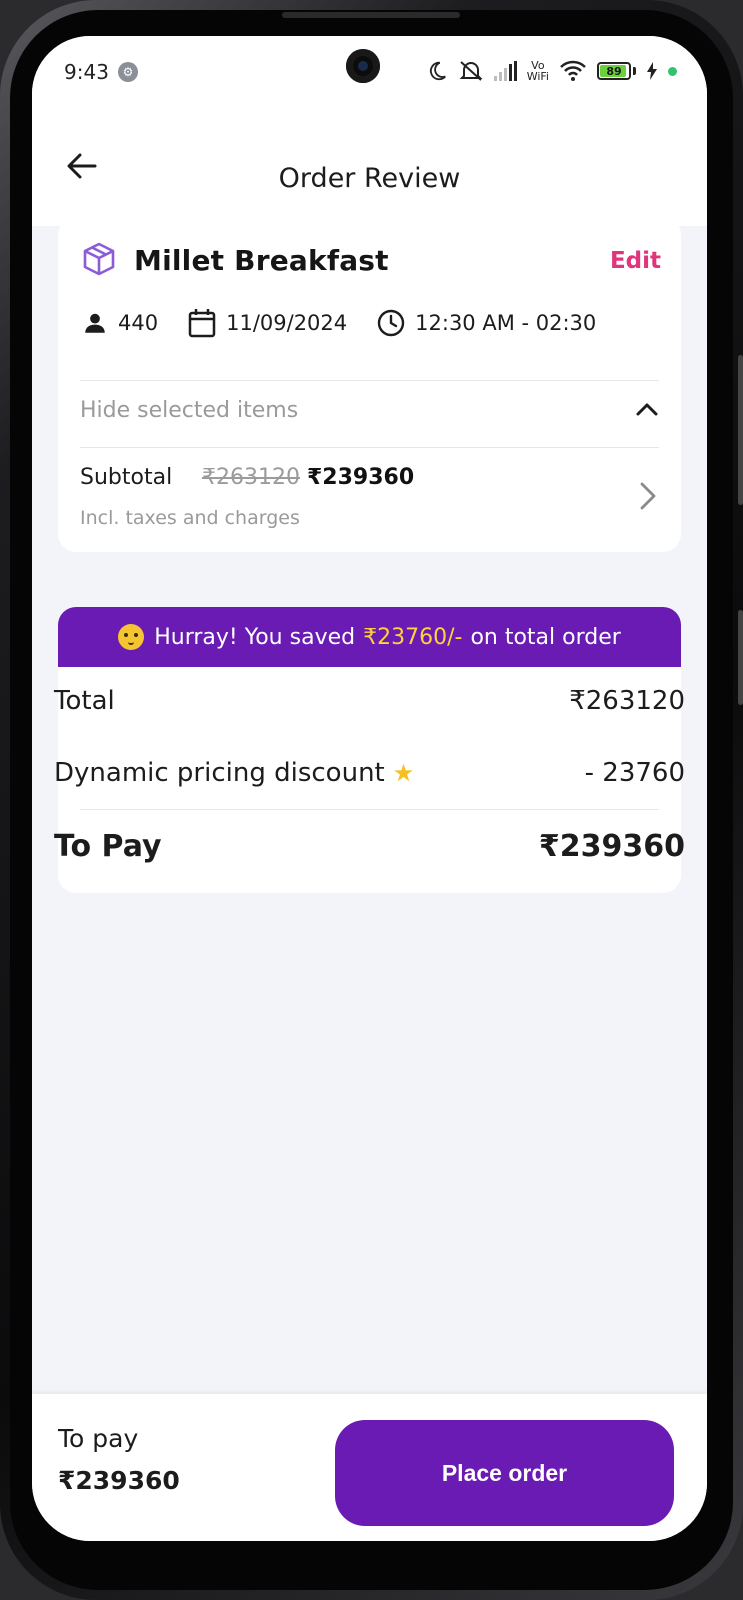  I want to click on star-icon: ★, so click(403, 773).